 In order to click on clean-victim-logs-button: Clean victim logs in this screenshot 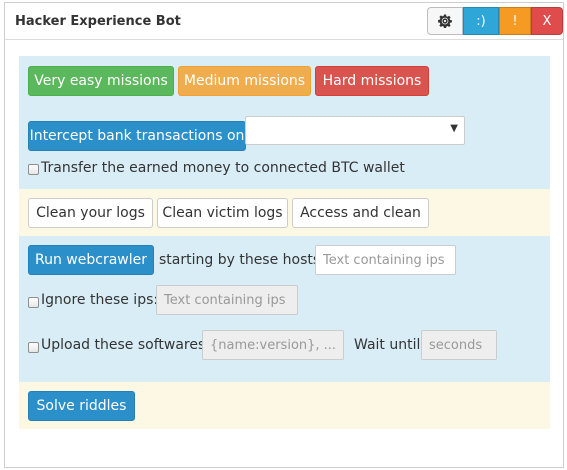, I will do `click(222, 213)`.